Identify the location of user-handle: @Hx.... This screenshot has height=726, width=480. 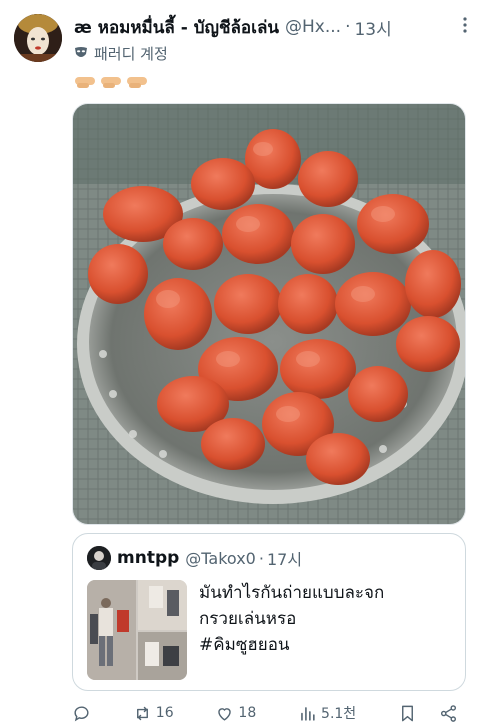
(313, 27).